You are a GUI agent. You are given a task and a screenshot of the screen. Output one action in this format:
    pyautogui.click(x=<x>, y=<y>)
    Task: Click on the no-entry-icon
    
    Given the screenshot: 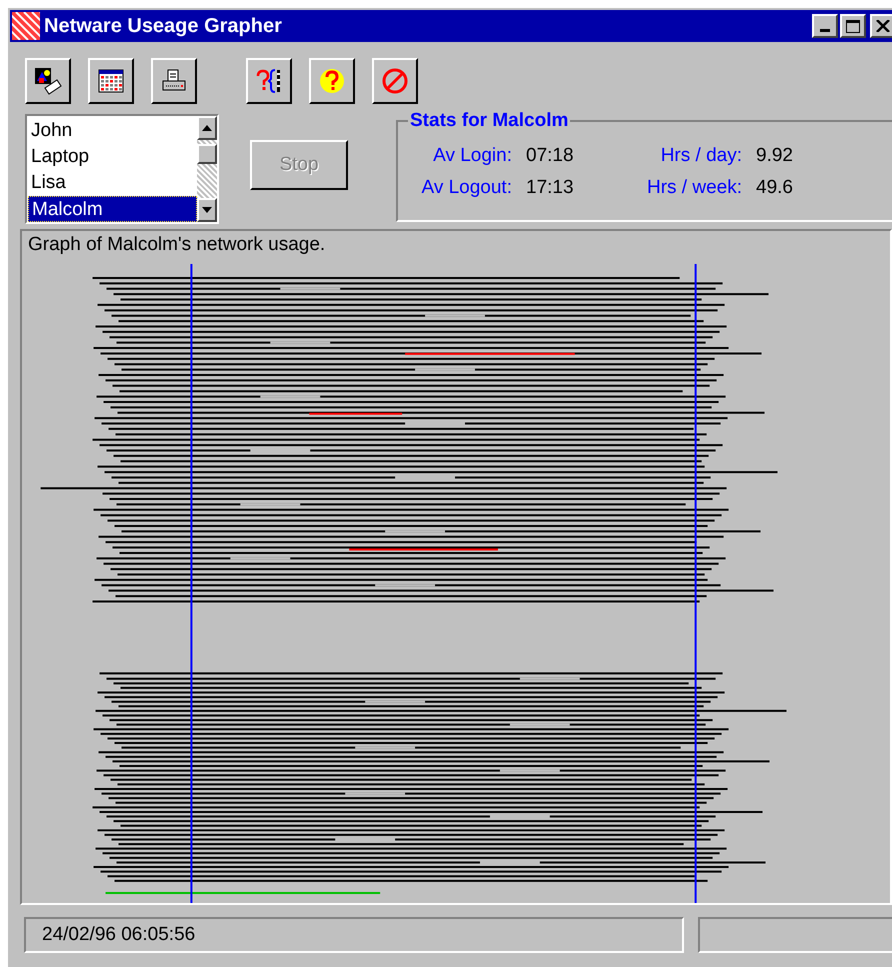 What is the action you would take?
    pyautogui.click(x=395, y=80)
    